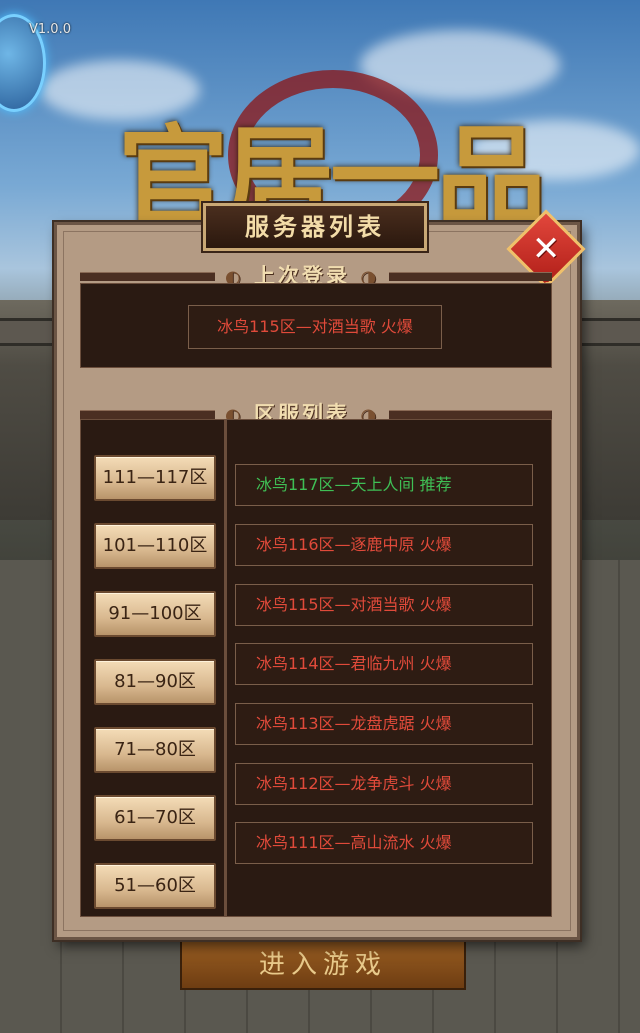  What do you see at coordinates (384, 545) in the screenshot?
I see `server-row: 冰鸟116区—逐鹿中原 火爆` at bounding box center [384, 545].